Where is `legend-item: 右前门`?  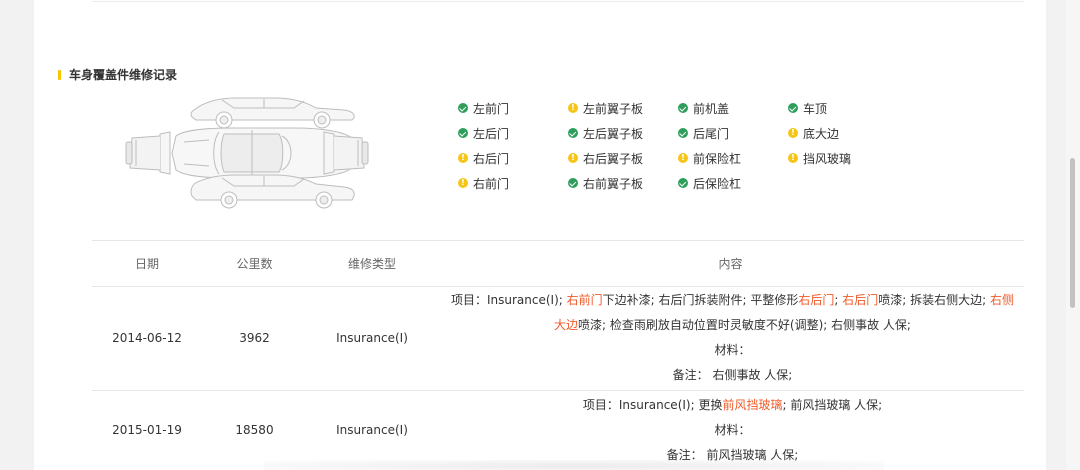
legend-item: 右前门 is located at coordinates (483, 183).